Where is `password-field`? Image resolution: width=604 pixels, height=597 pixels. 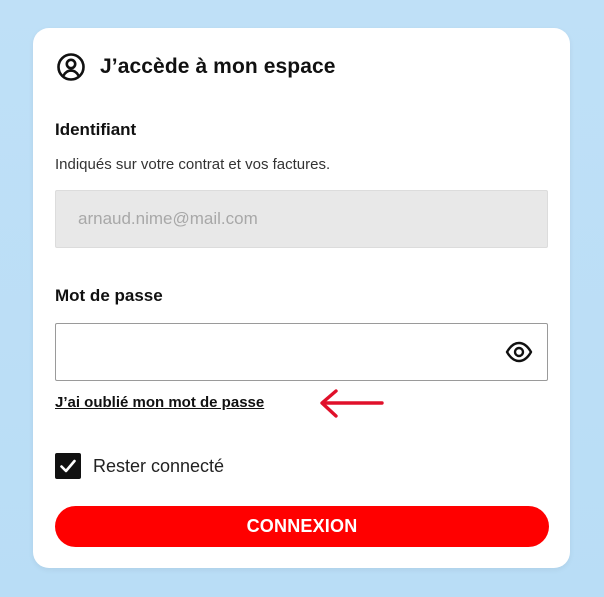
password-field is located at coordinates (301, 352).